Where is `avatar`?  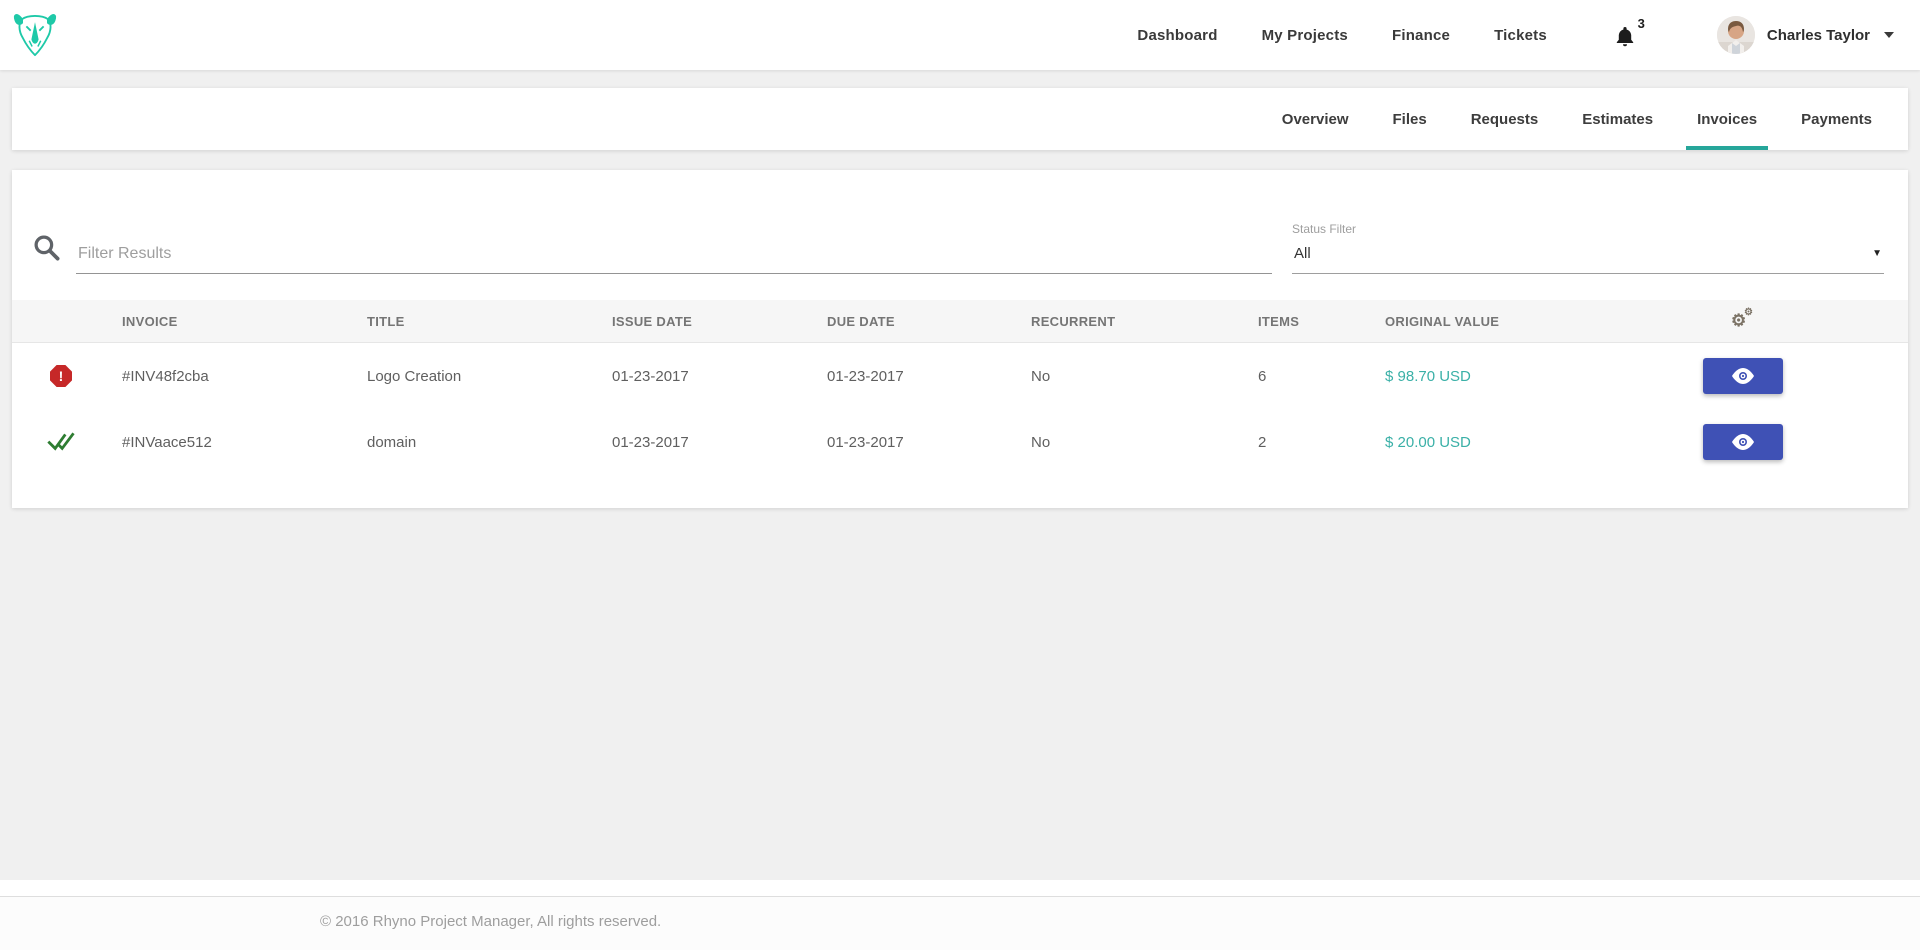 avatar is located at coordinates (1735, 35).